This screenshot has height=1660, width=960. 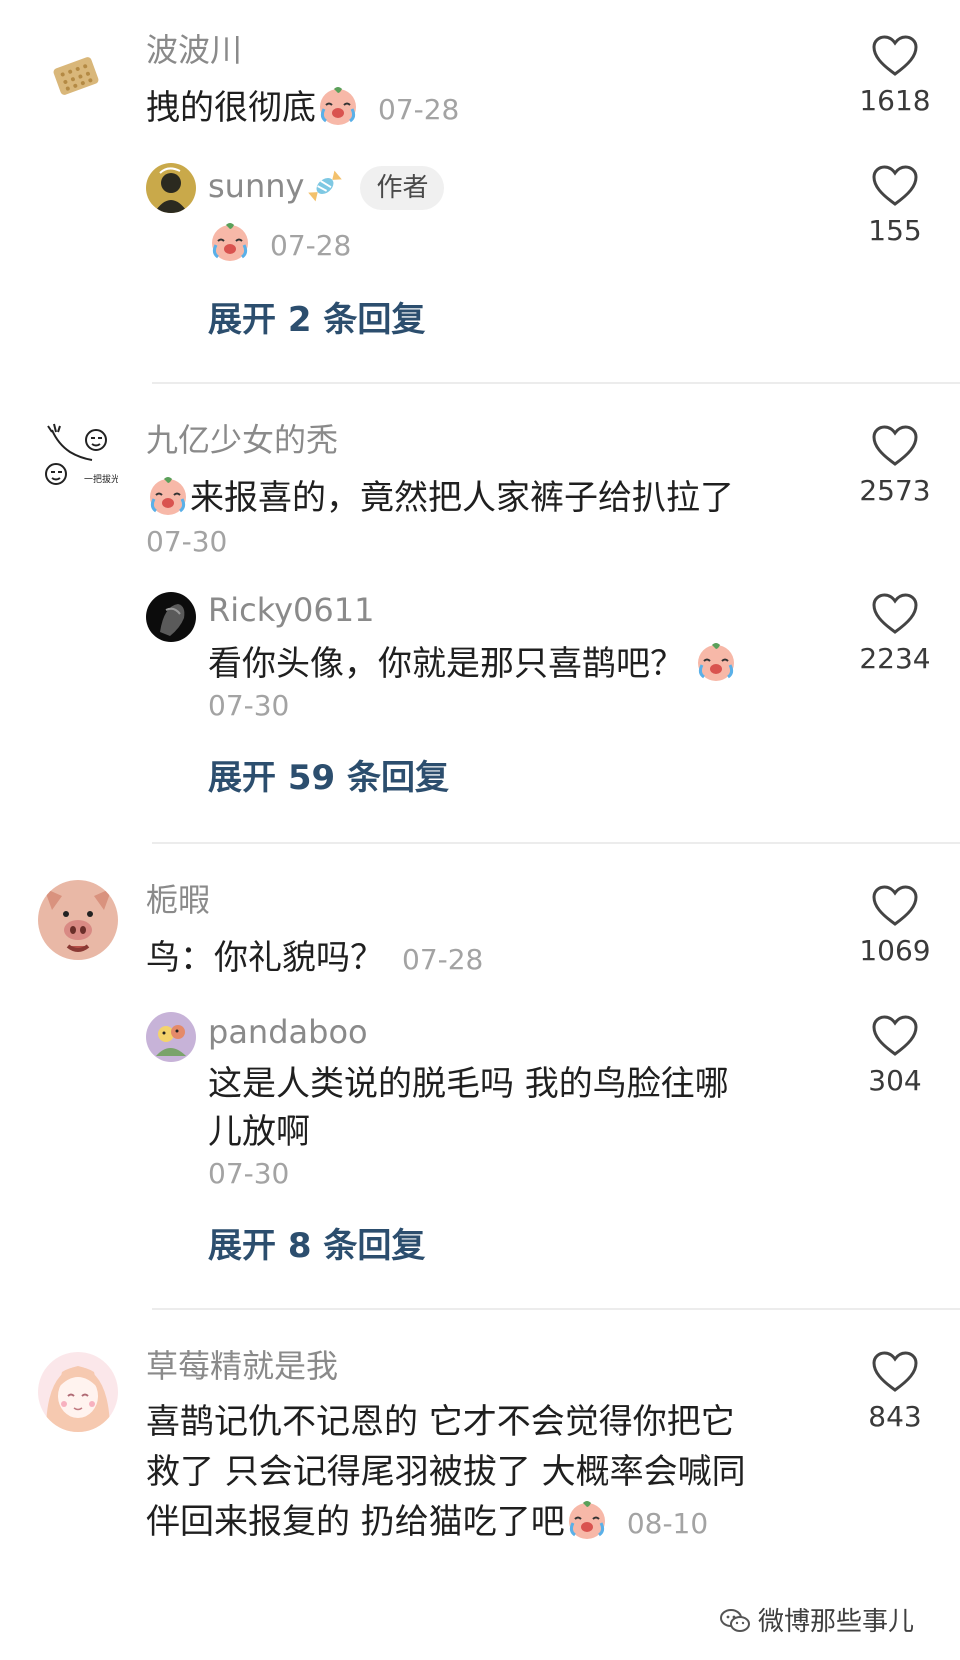 What do you see at coordinates (895, 100) in the screenshot?
I see `like-count: 1618` at bounding box center [895, 100].